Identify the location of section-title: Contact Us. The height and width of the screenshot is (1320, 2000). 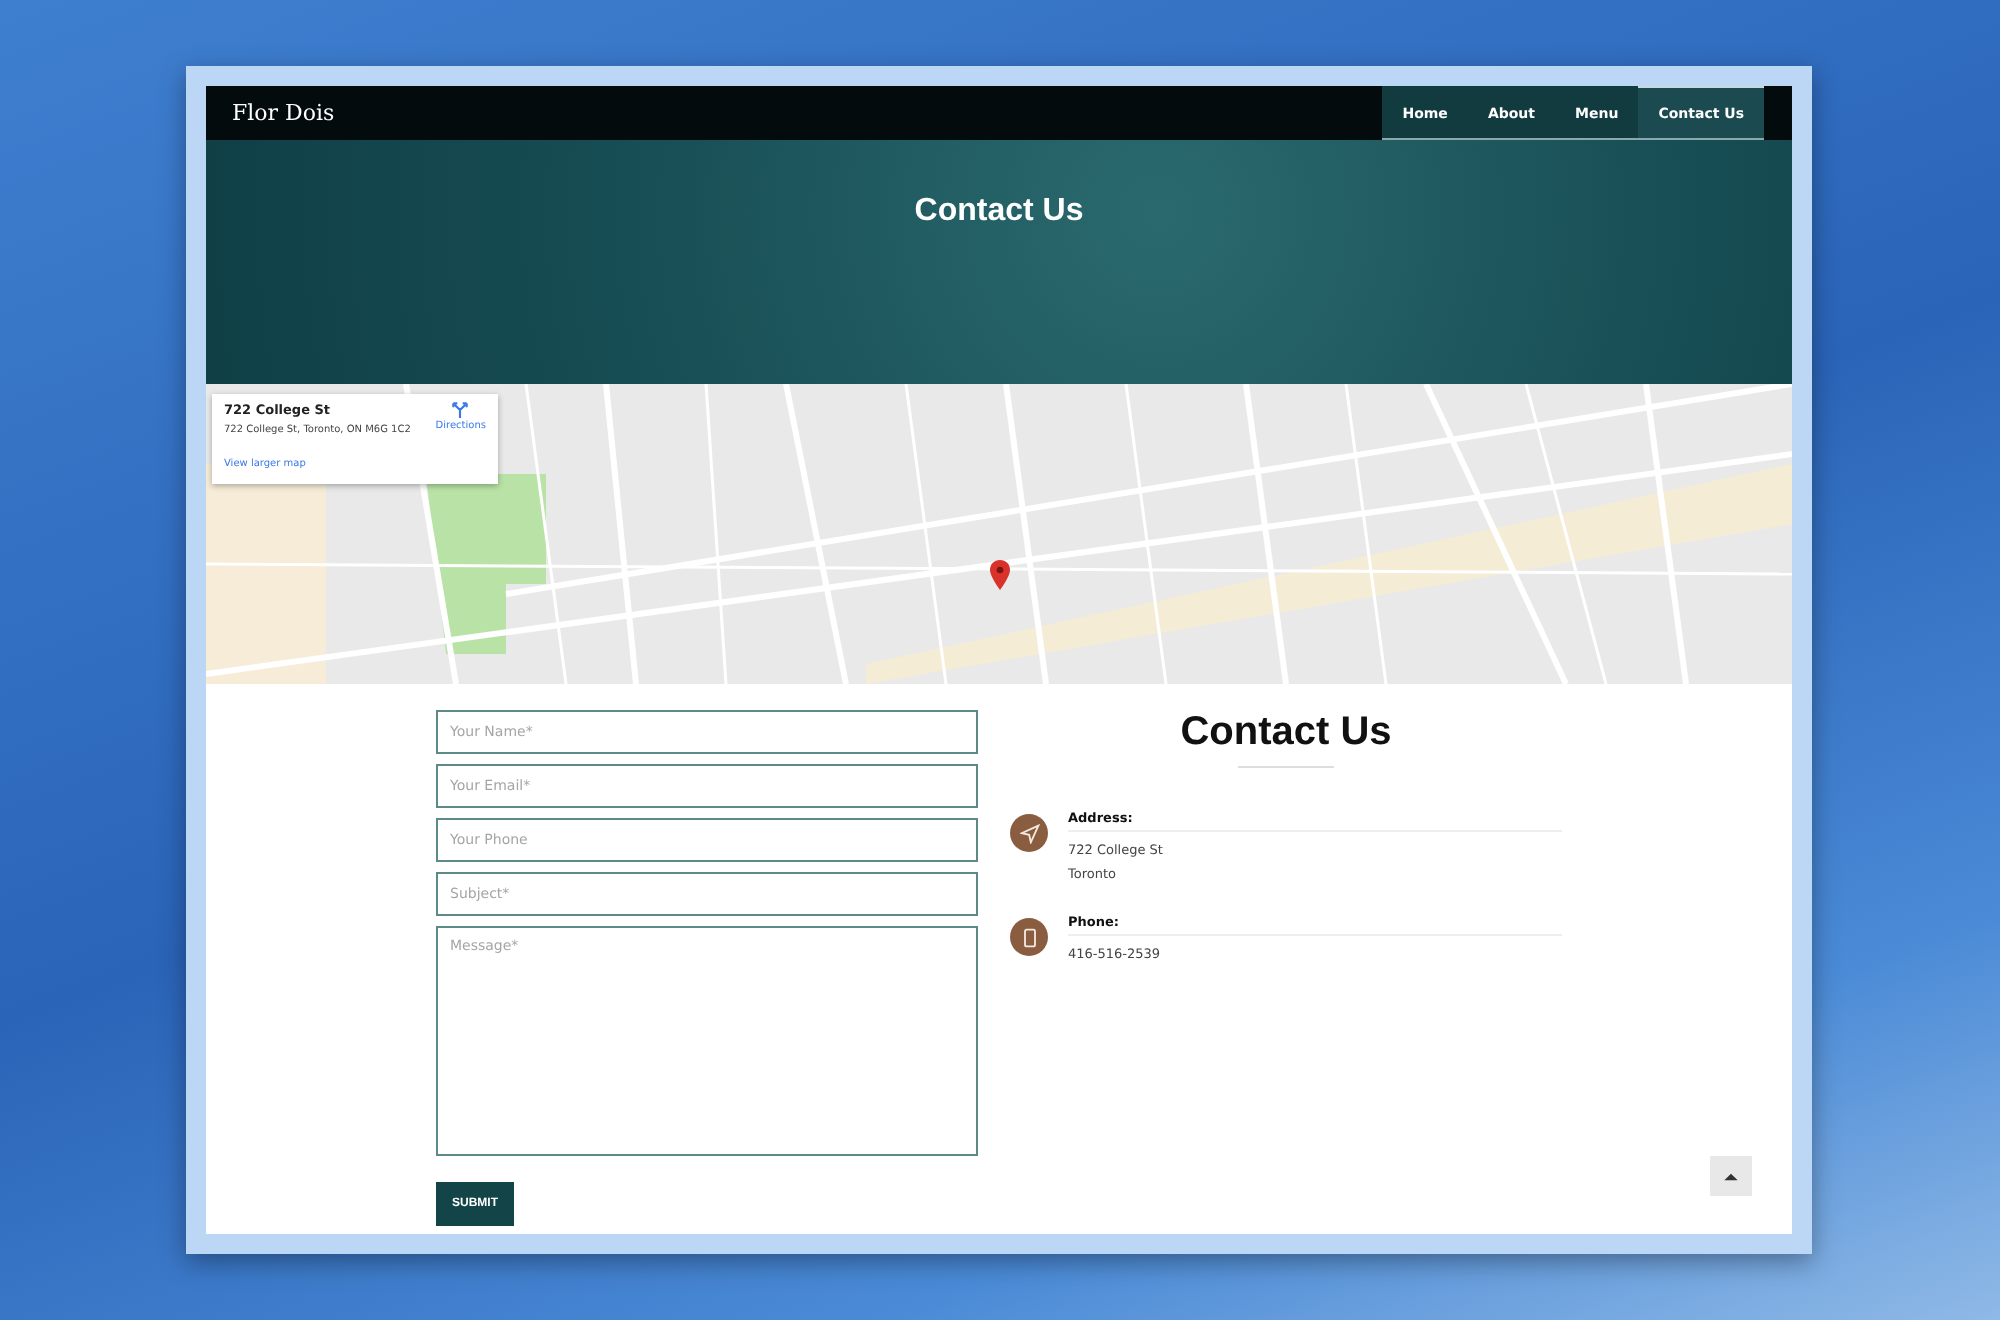
(1286, 733).